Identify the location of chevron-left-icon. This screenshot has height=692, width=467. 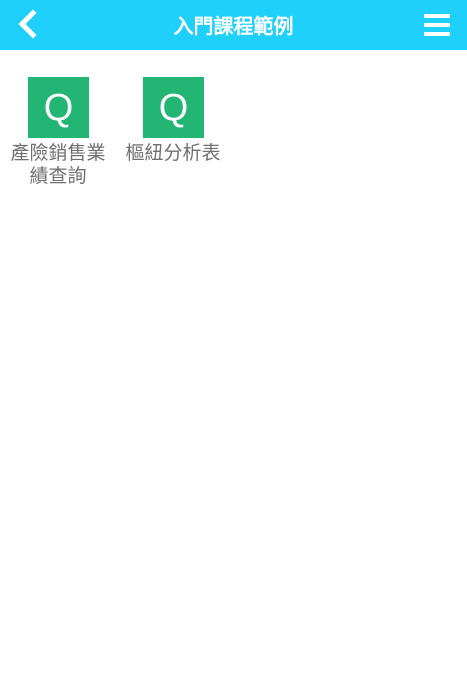
(27, 24).